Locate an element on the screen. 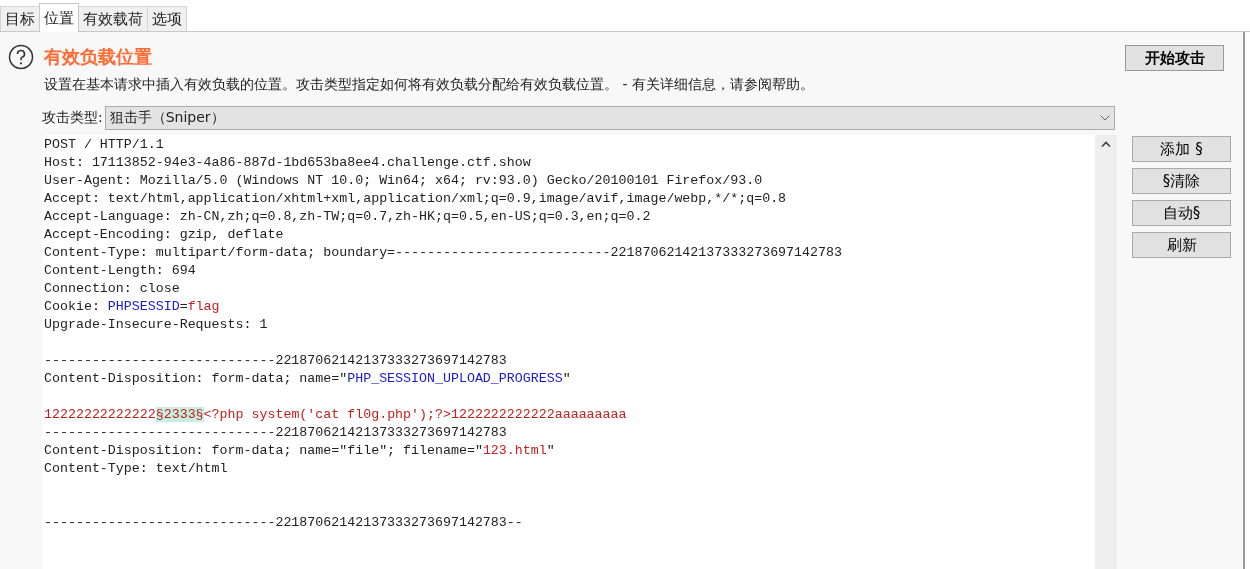 Image resolution: width=1250 pixels, height=569 pixels. request-text: Content-Disposition: form-data; name="file"; filename=" is located at coordinates (263, 450).